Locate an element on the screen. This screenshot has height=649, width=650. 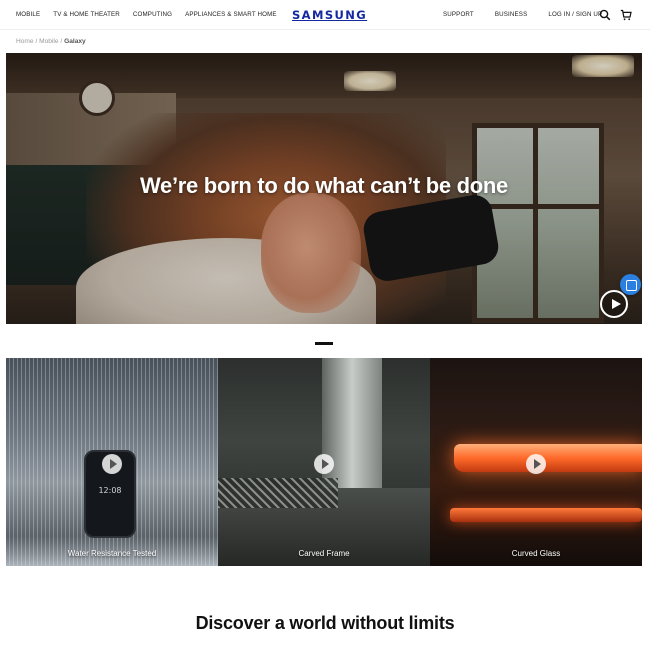
tile-water-resistance: 12:08 Water Resistance Tested is located at coordinates (112, 462).